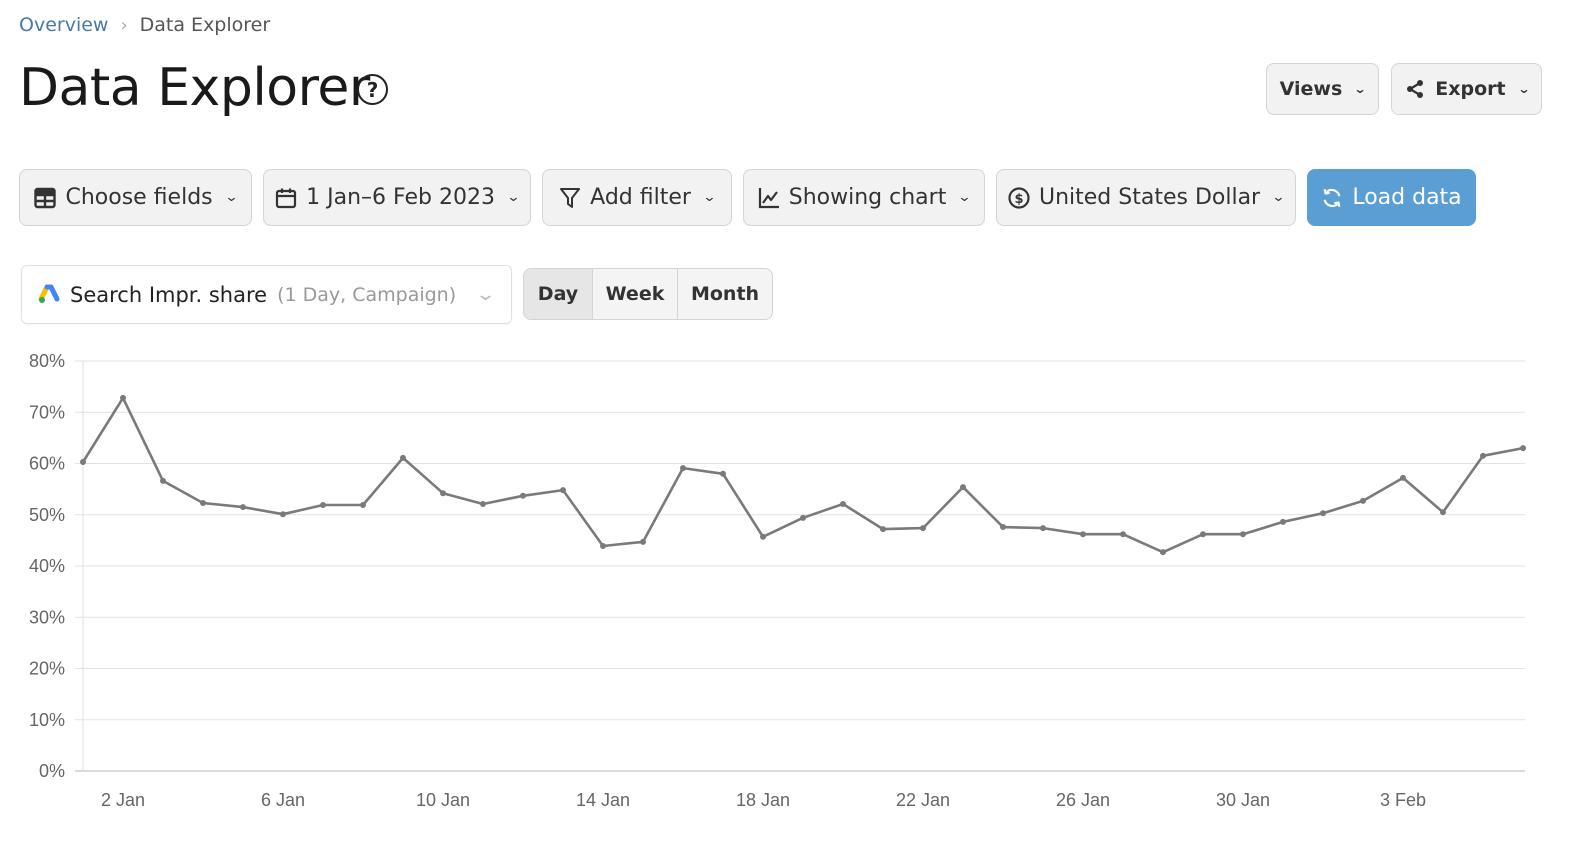  What do you see at coordinates (1149, 197) in the screenshot?
I see `currency-label: United States Dollar` at bounding box center [1149, 197].